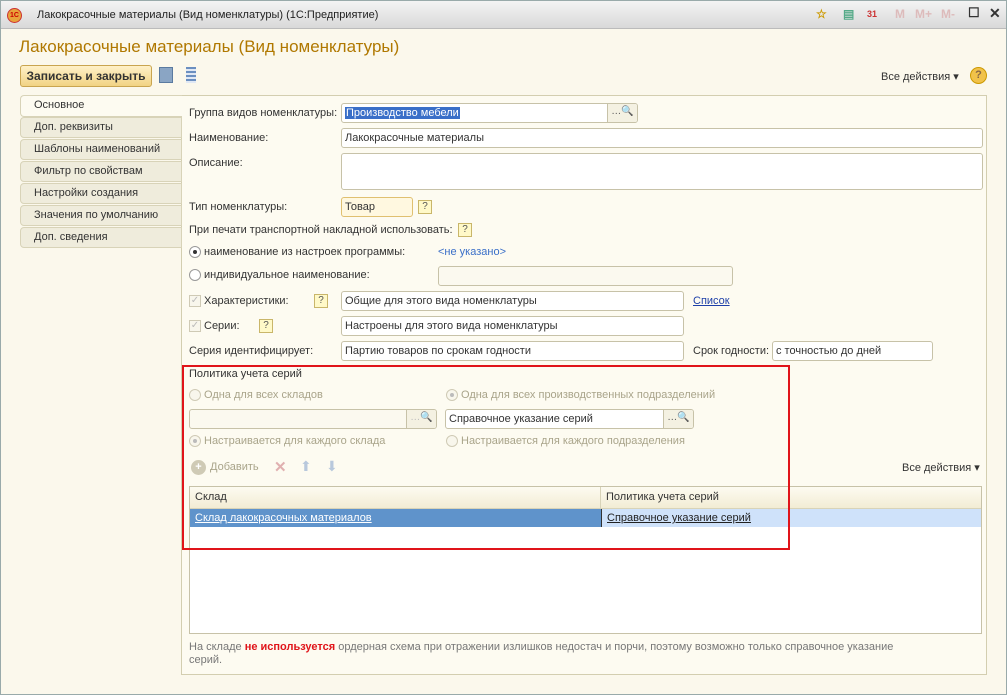 This screenshot has height=695, width=1007. I want to click on tab-extra-info: Доп. сведения, so click(101, 237).